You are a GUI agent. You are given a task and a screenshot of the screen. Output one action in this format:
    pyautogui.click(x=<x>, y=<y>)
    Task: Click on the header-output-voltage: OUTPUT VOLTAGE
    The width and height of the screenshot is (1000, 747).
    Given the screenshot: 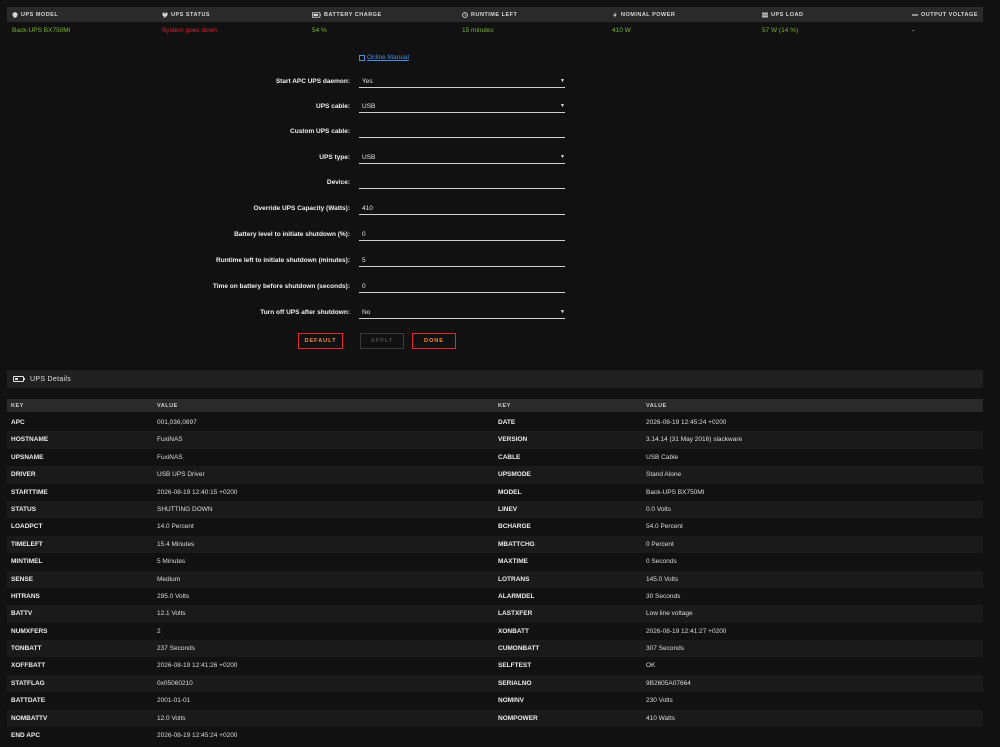 What is the action you would take?
    pyautogui.click(x=945, y=15)
    